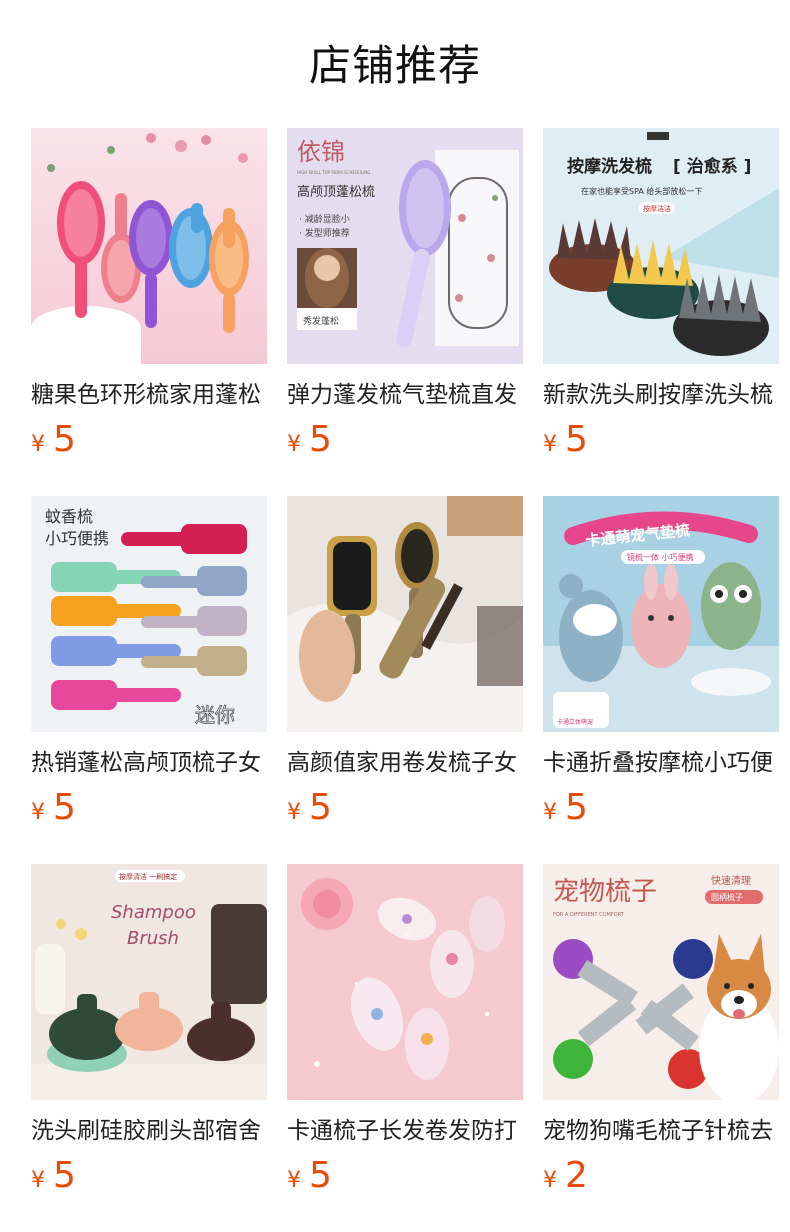 The image size is (790, 1232). Describe the element at coordinates (657, 208) in the screenshot. I see `image-text: 按摩洁洁` at that location.